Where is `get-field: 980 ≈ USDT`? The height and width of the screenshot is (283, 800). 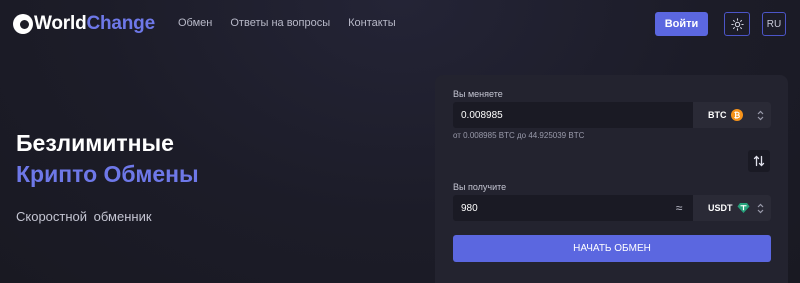 get-field: 980 ≈ USDT is located at coordinates (612, 208).